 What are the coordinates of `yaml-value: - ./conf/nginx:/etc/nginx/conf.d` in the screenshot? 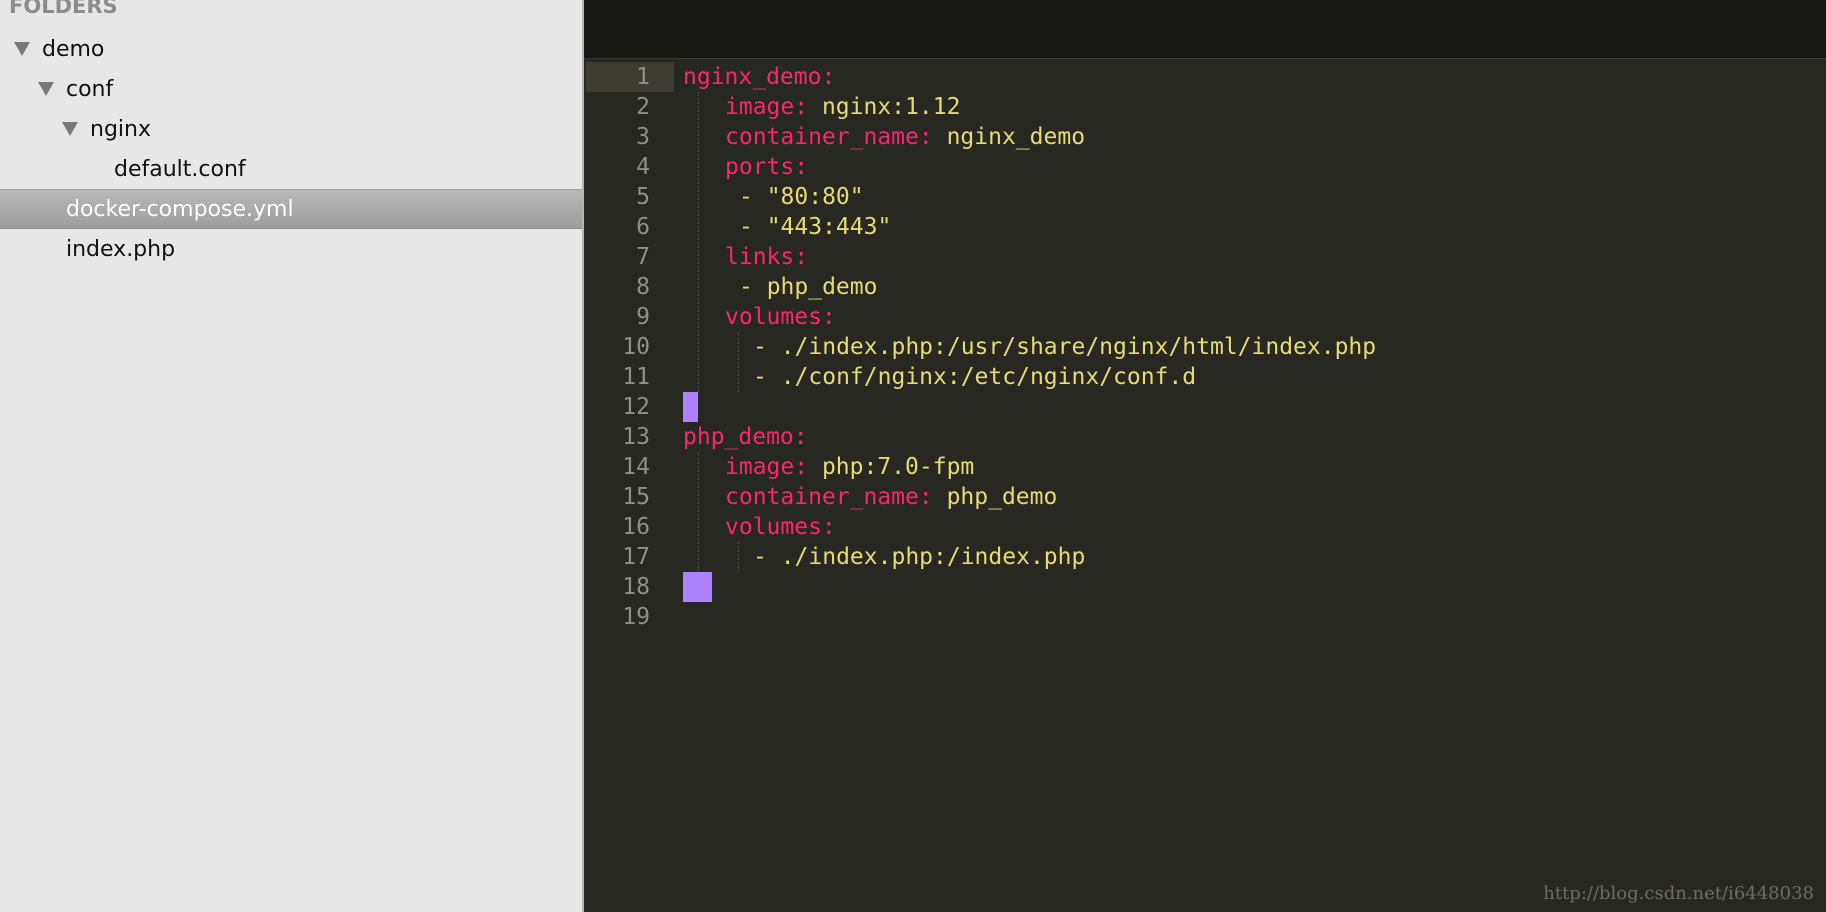 It's located at (975, 377).